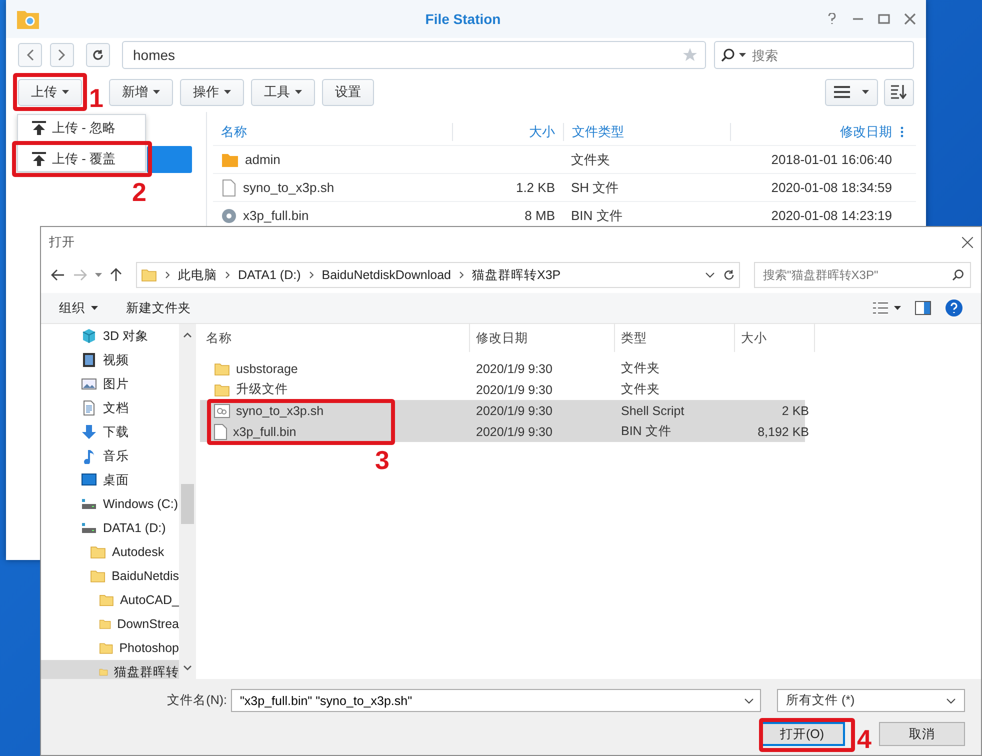 This screenshot has height=756, width=982. What do you see at coordinates (110, 384) in the screenshot?
I see `sidebar-item: 图片` at bounding box center [110, 384].